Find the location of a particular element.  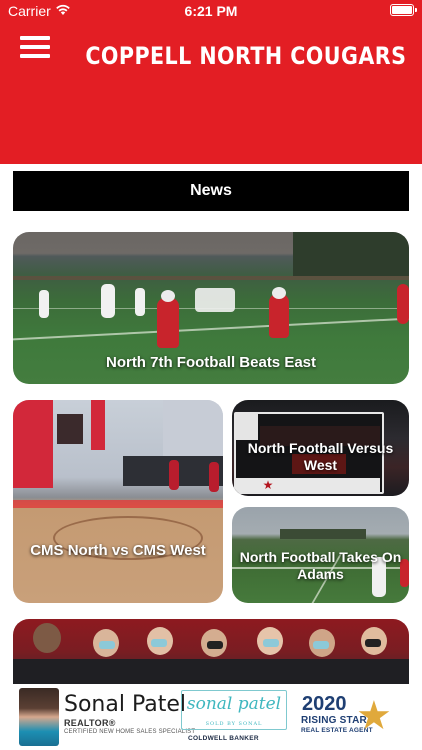

news-card: ★ North Football Versus West is located at coordinates (320, 448).